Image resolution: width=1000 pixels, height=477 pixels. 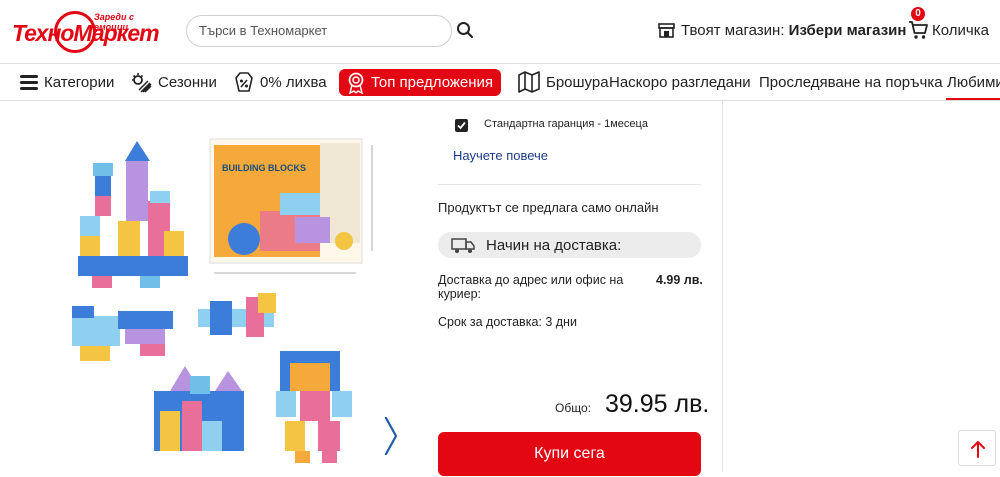 I want to click on logo-tagline: Зареди с емоции, so click(x=114, y=22).